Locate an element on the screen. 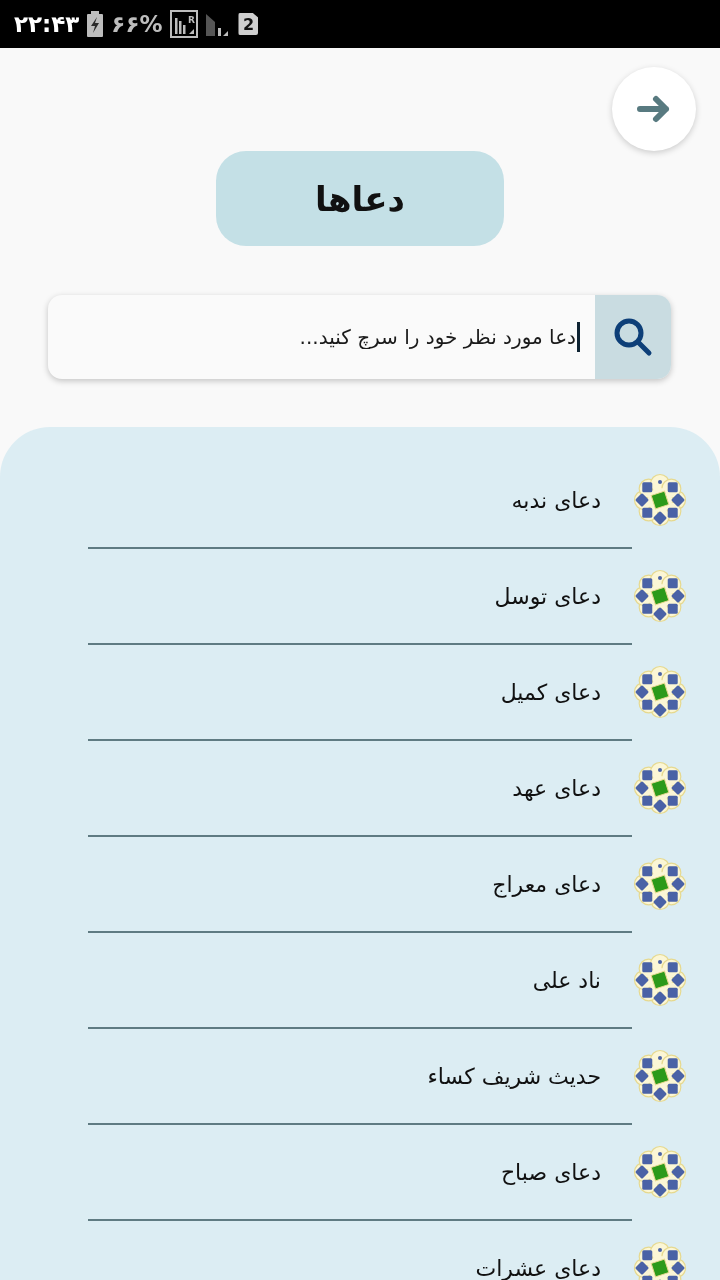 The image size is (720, 1280). signal-icon is located at coordinates (218, 24).